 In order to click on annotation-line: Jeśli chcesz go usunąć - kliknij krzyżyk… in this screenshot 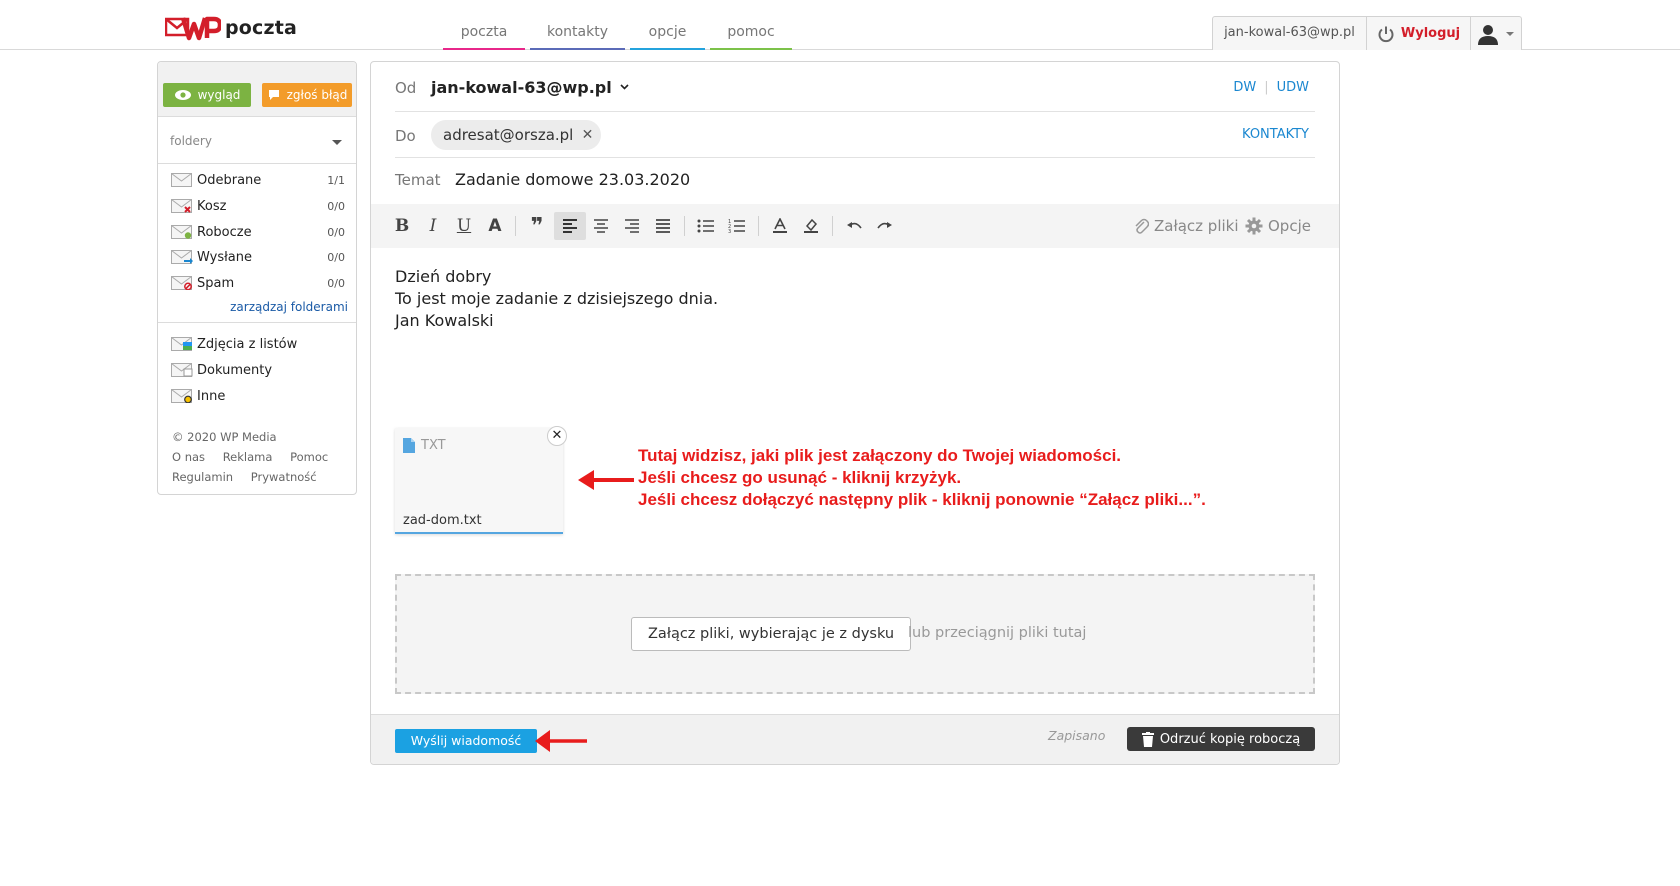, I will do `click(800, 477)`.